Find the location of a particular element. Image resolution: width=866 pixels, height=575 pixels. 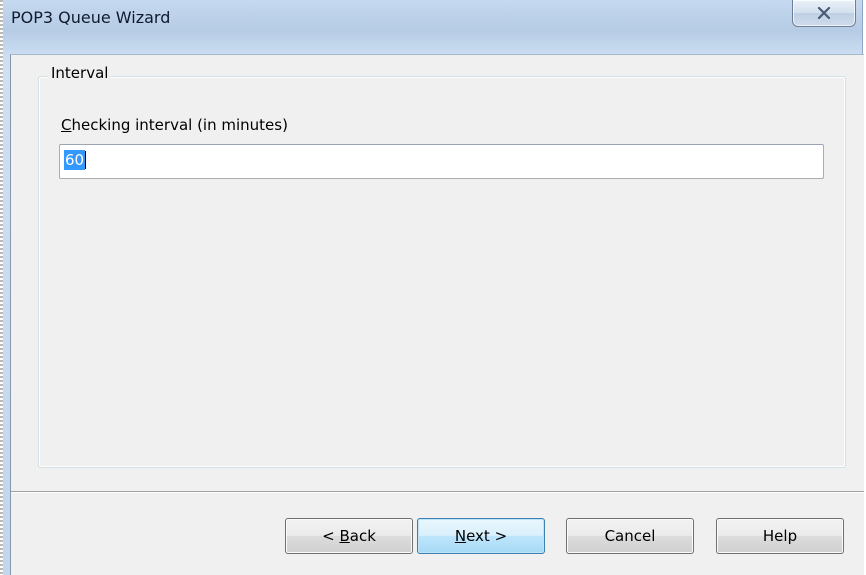

back-rest: ack is located at coordinates (362, 536).